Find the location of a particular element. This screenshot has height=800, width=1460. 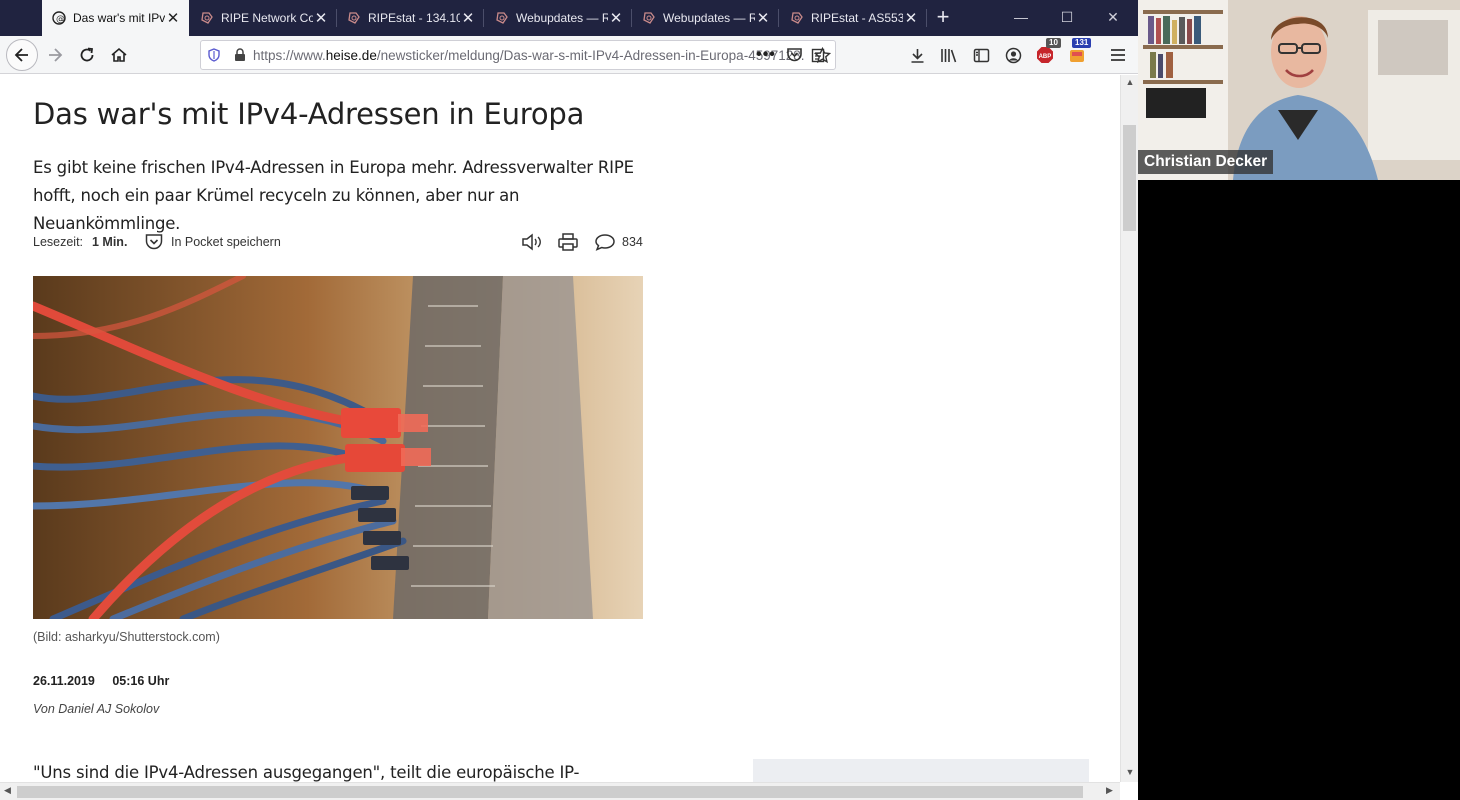

heise-favicon-icon: @ is located at coordinates (59, 18).